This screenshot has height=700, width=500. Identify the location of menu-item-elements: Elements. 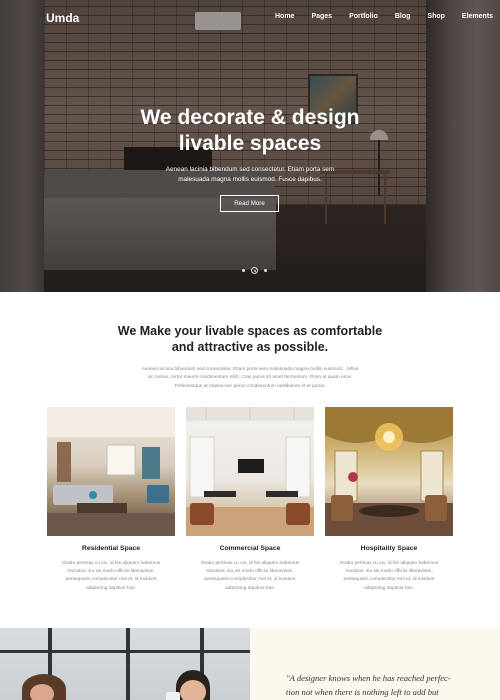
(477, 16).